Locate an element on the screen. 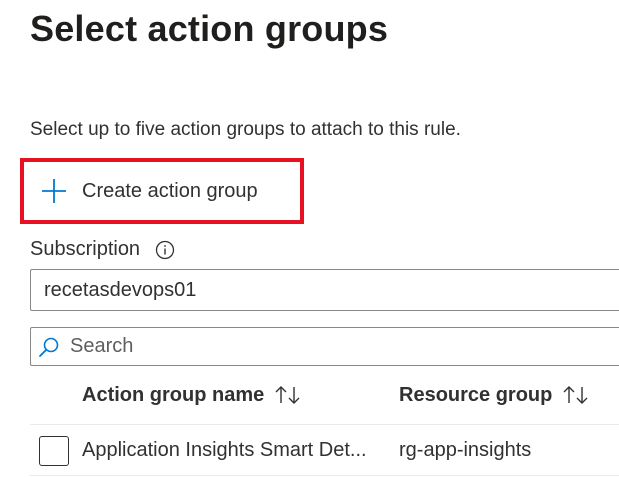 The width and height of the screenshot is (619, 477). subscription-value: recetasdevops01 is located at coordinates (120, 289).